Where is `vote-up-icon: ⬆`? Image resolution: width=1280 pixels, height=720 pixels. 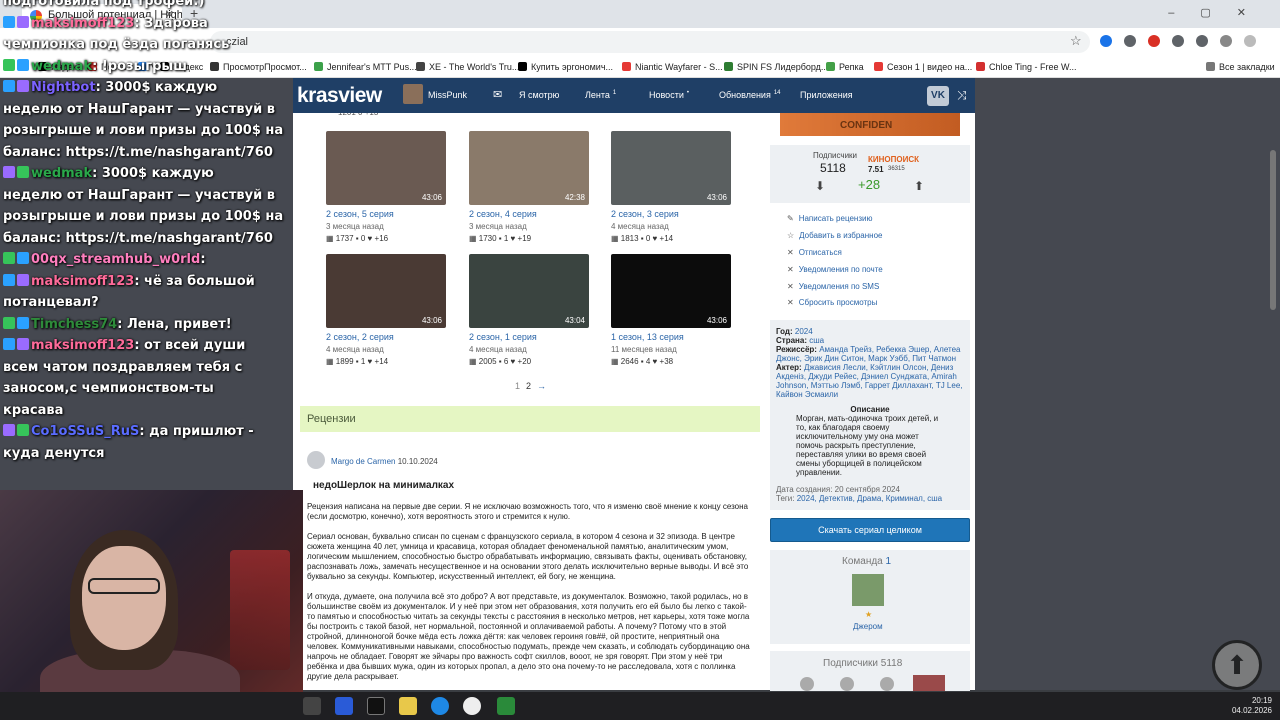
vote-up-icon: ⬆ is located at coordinates (919, 186).